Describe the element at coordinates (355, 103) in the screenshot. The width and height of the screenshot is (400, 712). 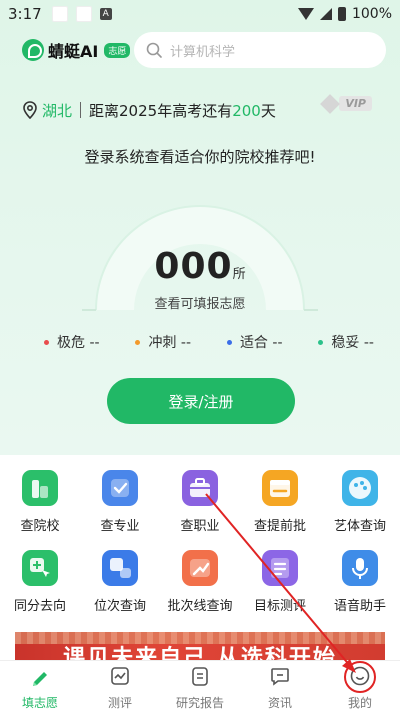
I see `vip-label: VIP` at that location.